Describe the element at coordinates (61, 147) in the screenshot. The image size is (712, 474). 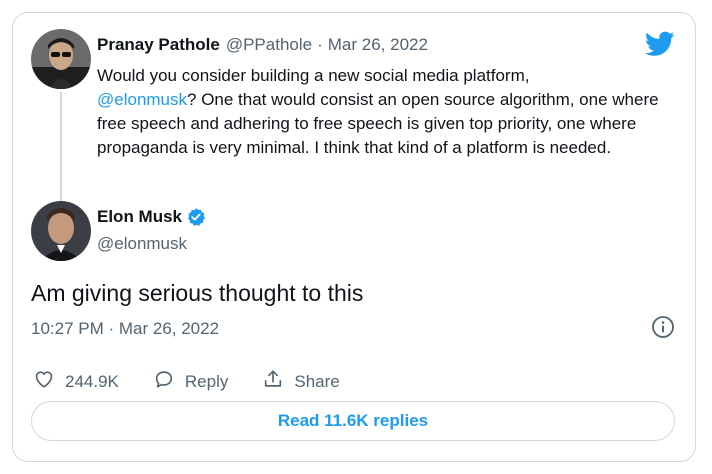
I see `thread-line` at that location.